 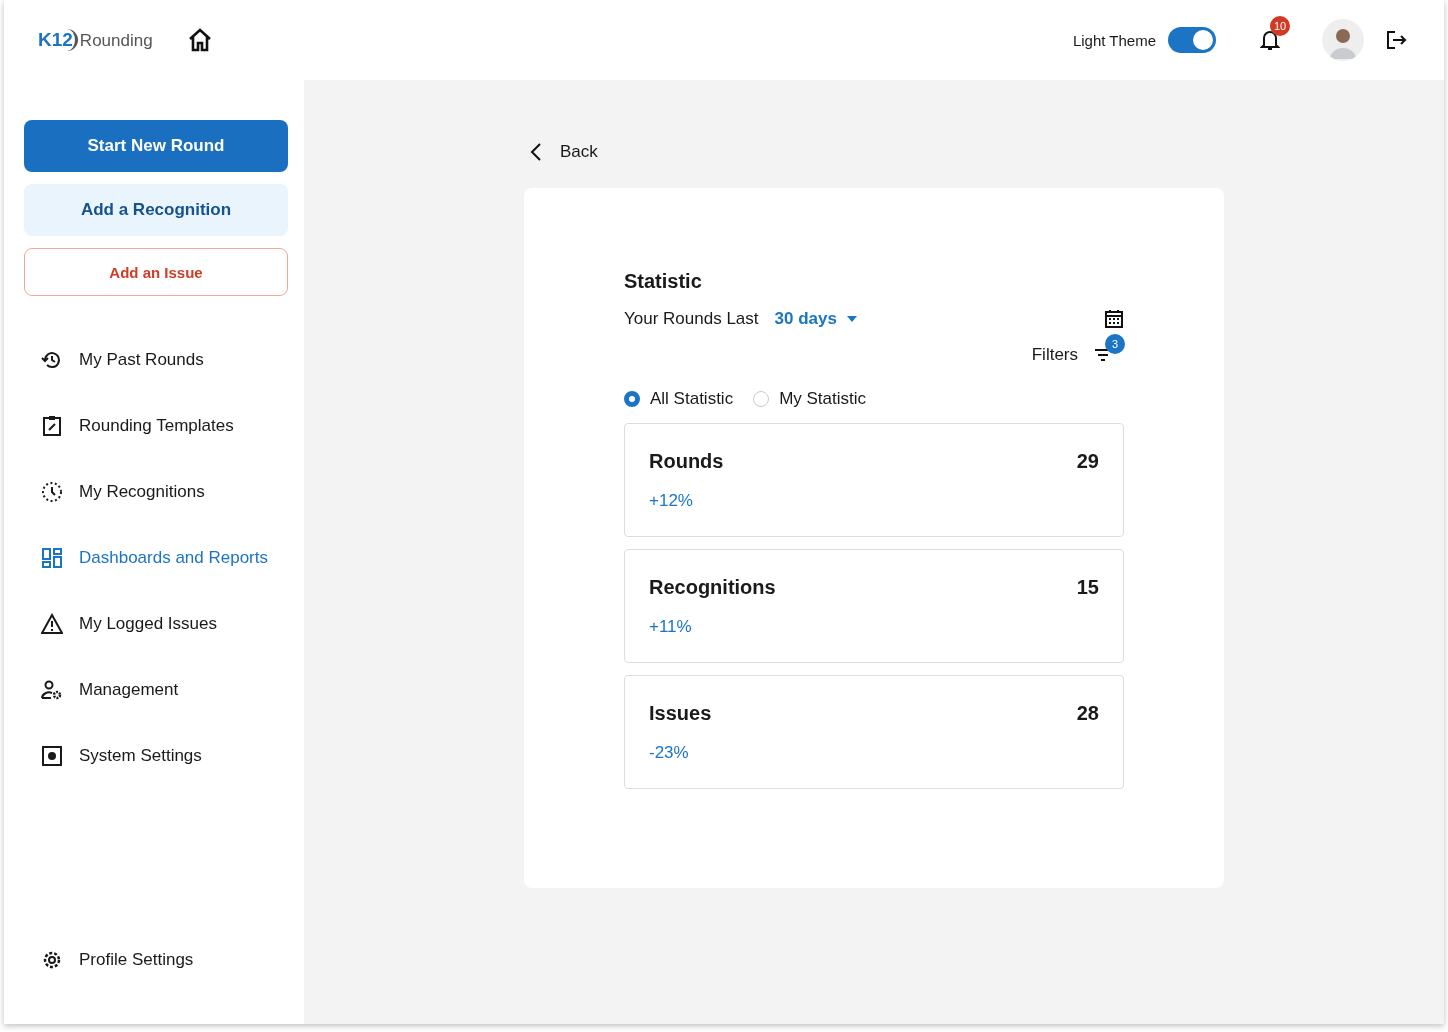 What do you see at coordinates (1114, 40) in the screenshot?
I see `theme-label: Light Theme` at bounding box center [1114, 40].